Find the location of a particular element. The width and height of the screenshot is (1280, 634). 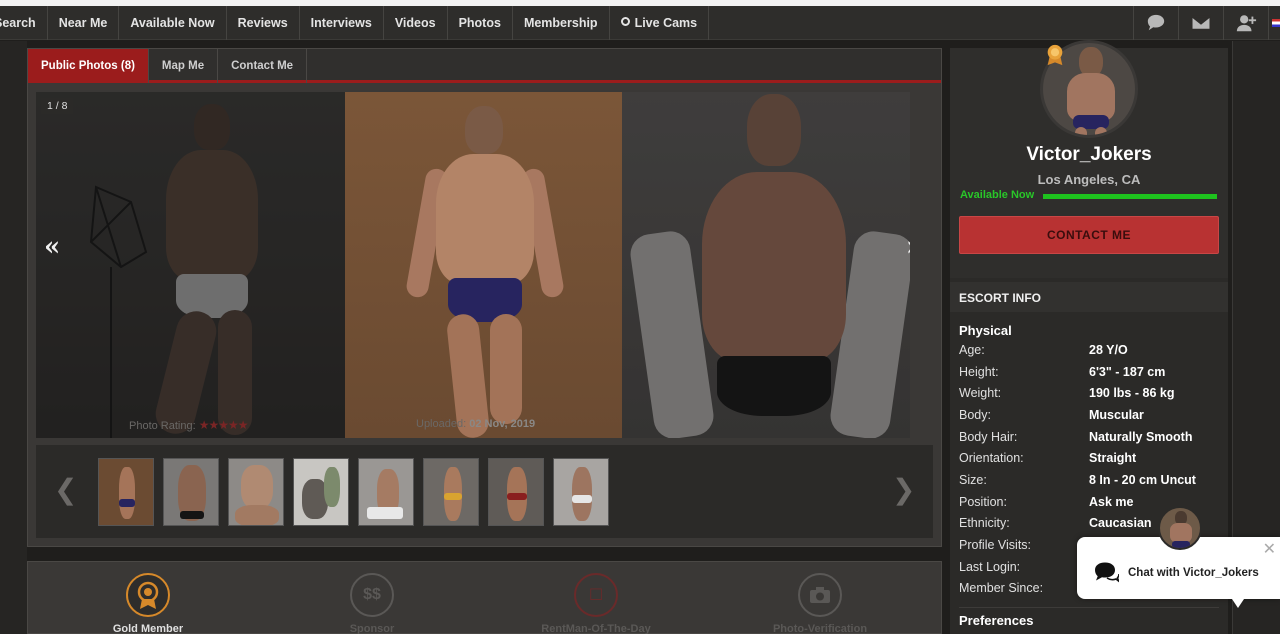

chat-icon is located at coordinates (1155, 23).